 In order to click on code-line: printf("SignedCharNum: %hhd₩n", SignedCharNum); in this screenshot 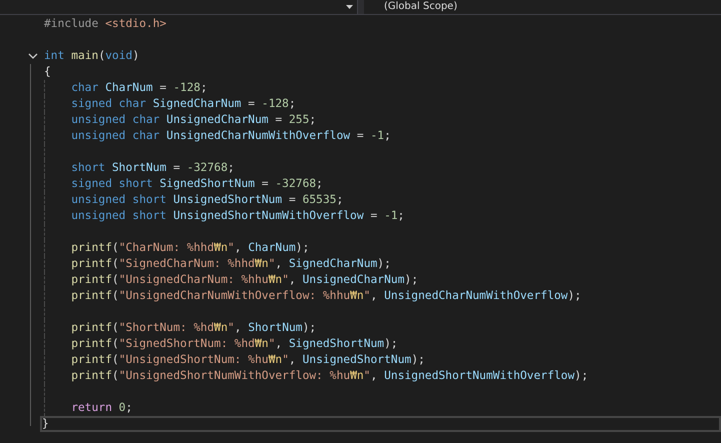, I will do `click(231, 264)`.